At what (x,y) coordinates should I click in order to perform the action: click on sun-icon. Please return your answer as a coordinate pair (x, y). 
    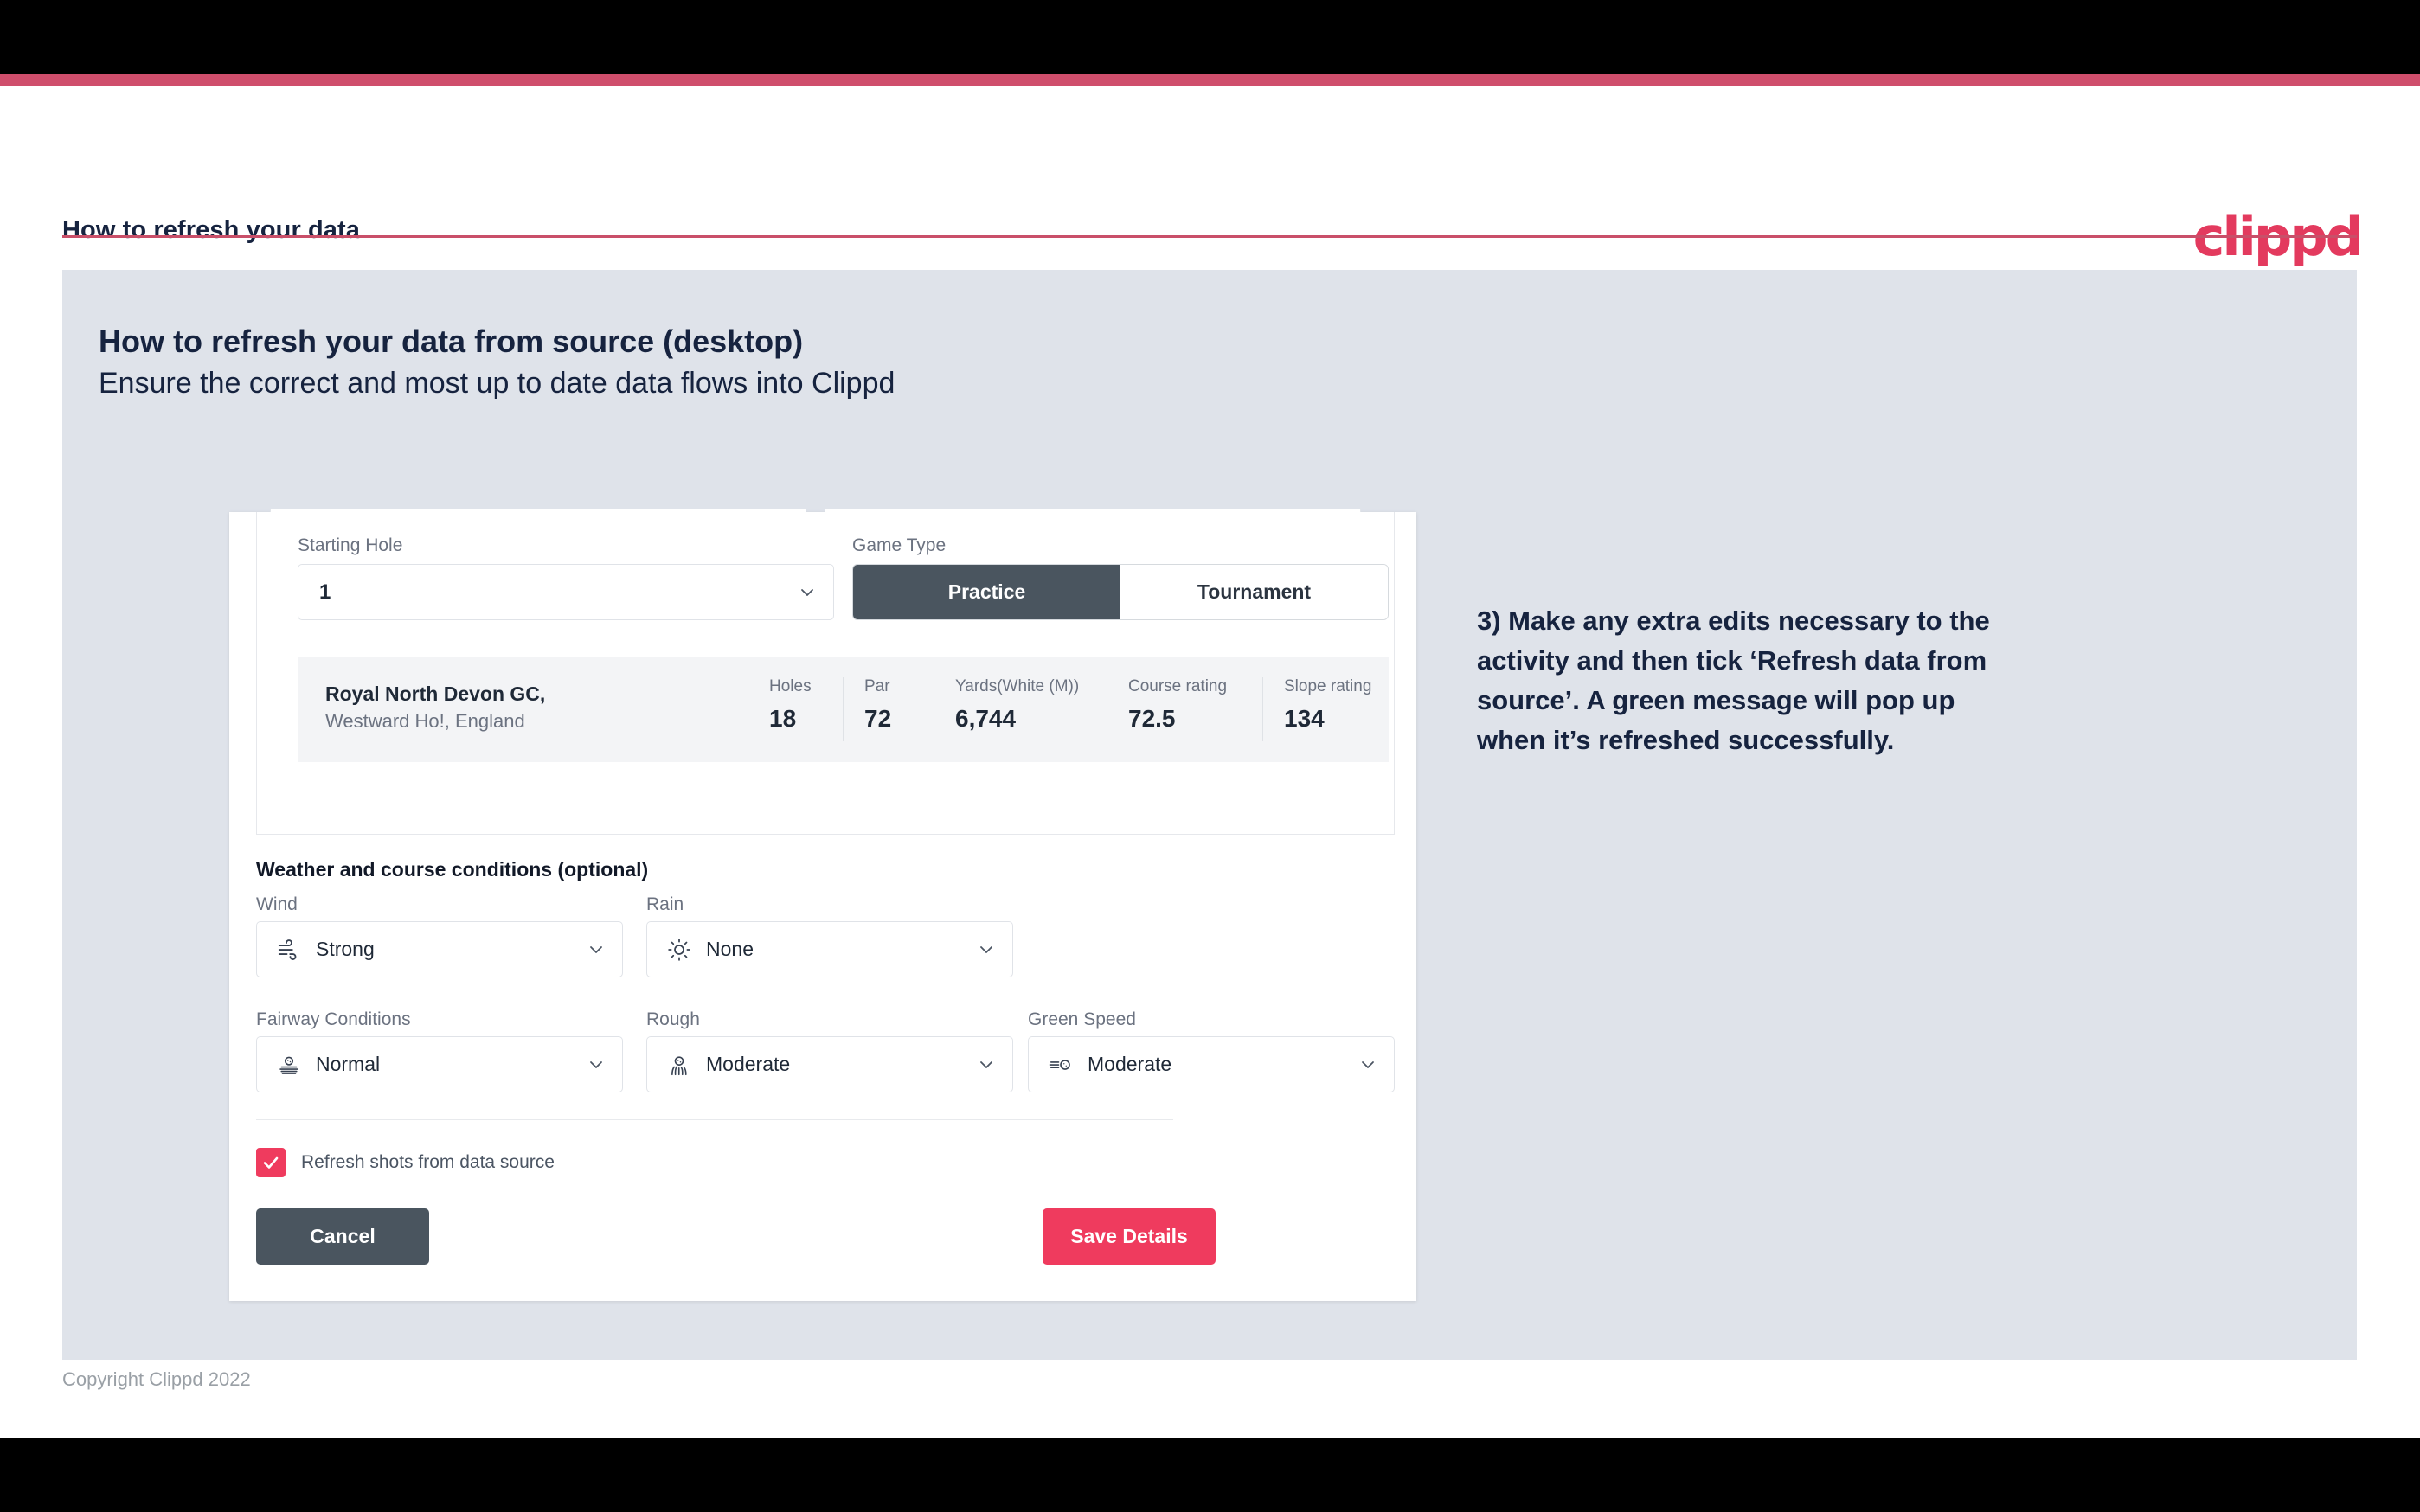
    Looking at the image, I should click on (679, 949).